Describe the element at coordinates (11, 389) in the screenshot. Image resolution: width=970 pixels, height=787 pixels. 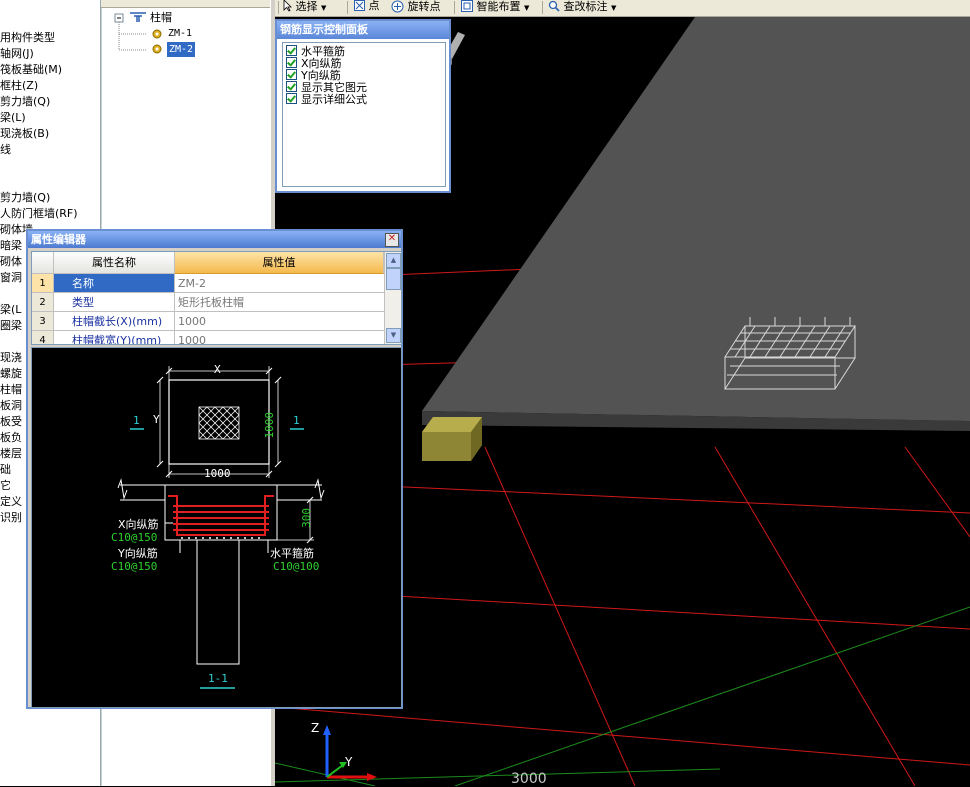
I see `component-type-item: 柱帽` at that location.